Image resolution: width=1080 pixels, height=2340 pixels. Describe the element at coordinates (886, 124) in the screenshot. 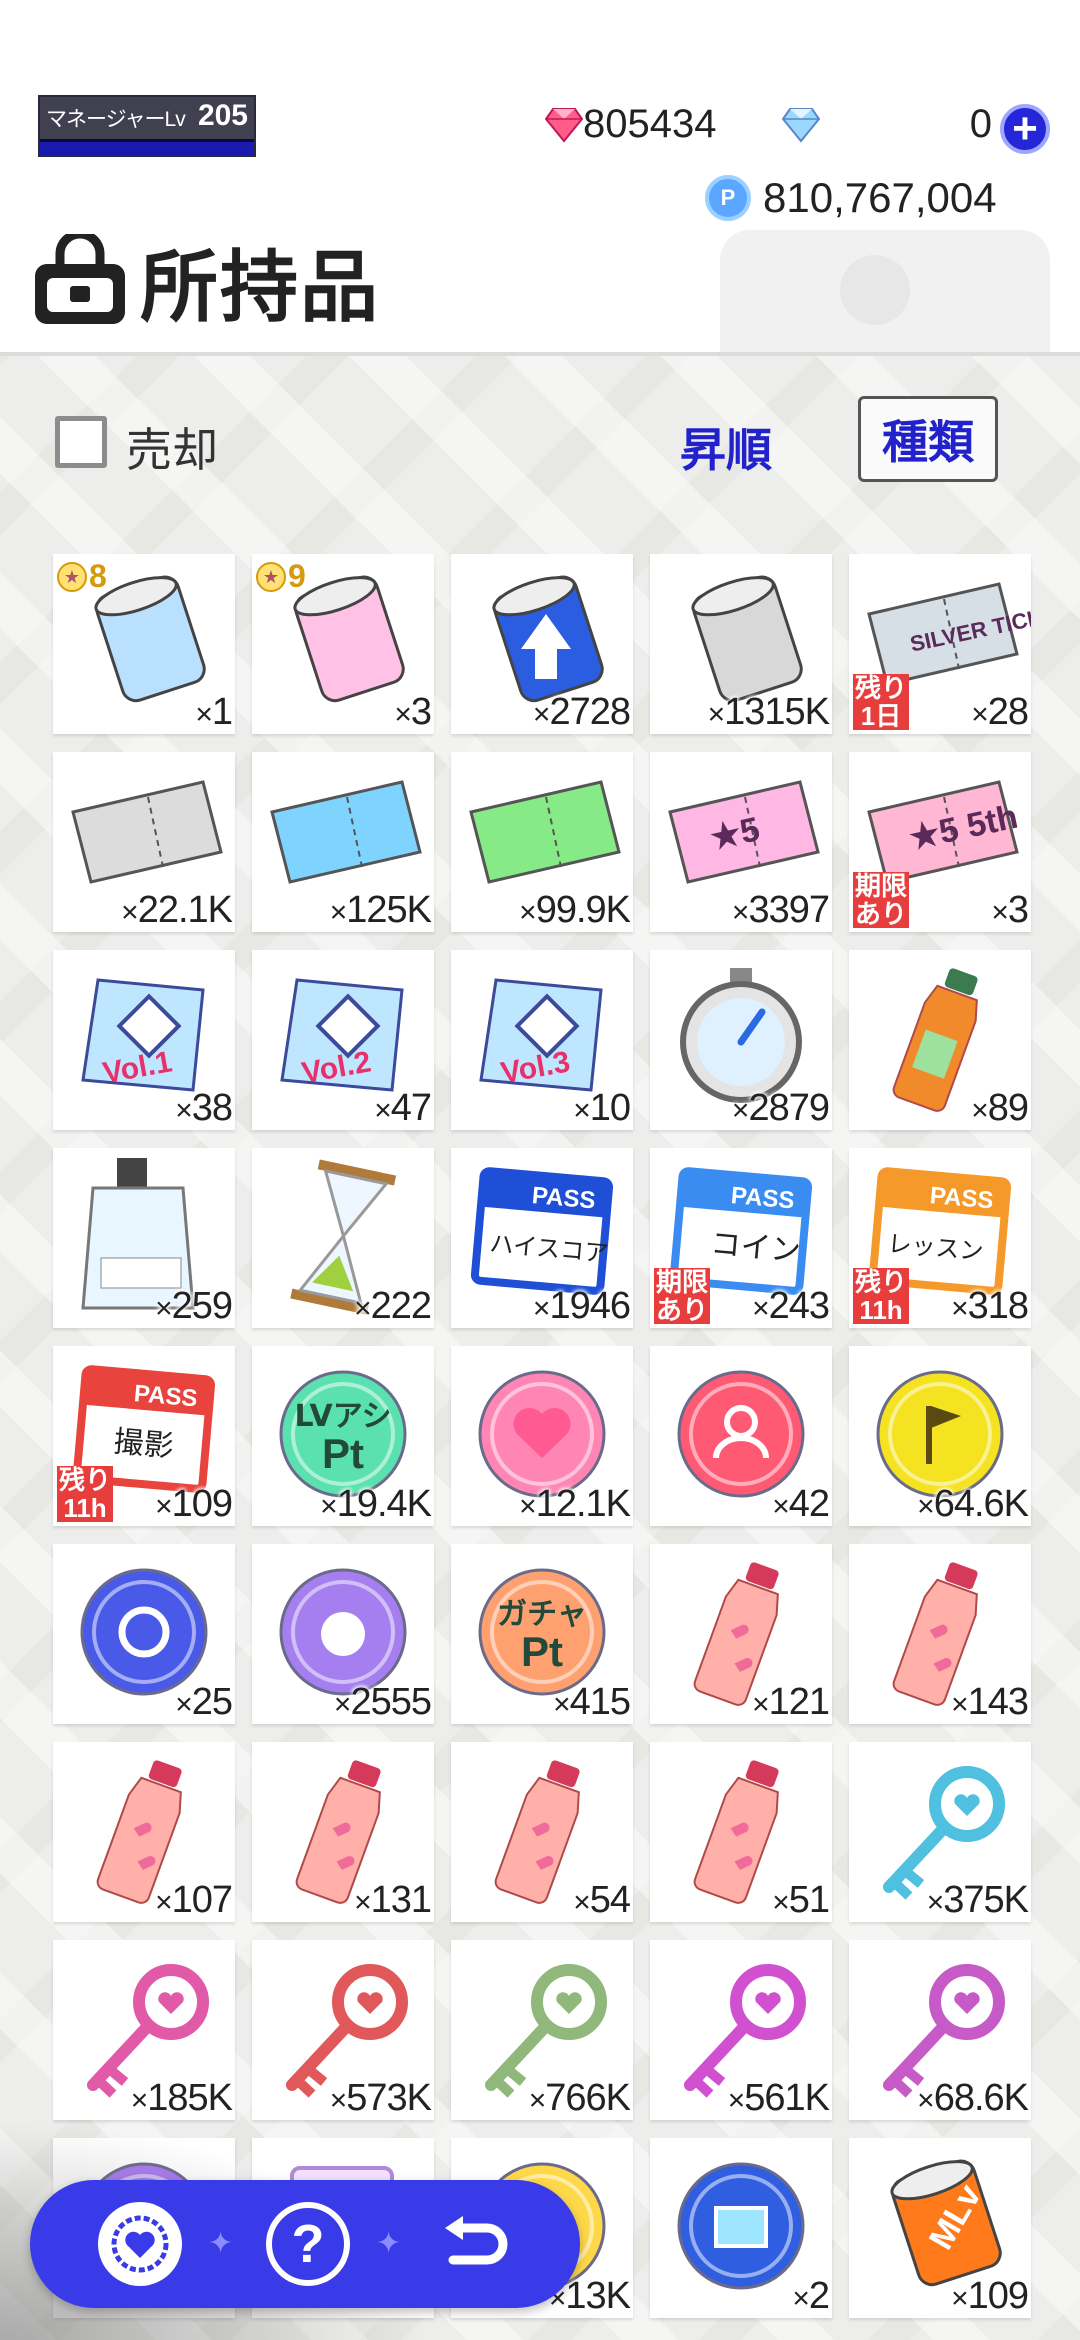

I see `free-gem-counter: 0` at that location.